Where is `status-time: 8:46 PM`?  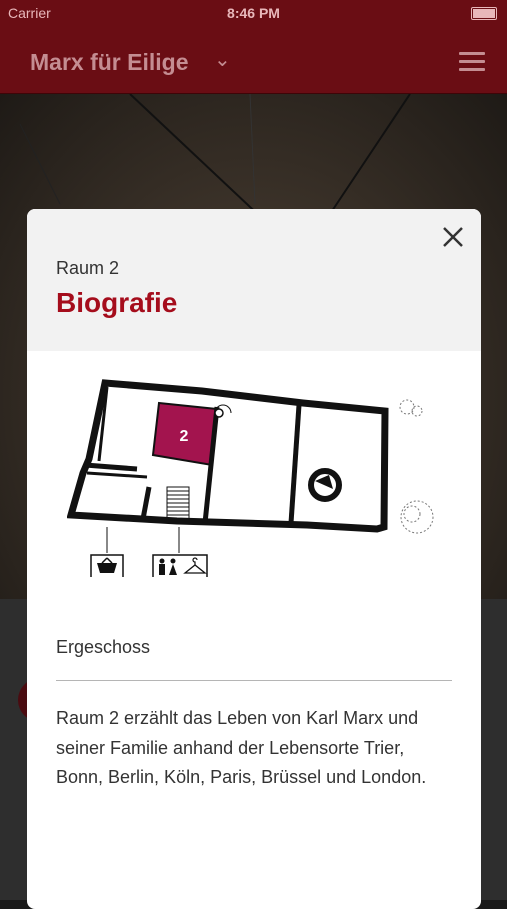
status-time: 8:46 PM is located at coordinates (253, 13).